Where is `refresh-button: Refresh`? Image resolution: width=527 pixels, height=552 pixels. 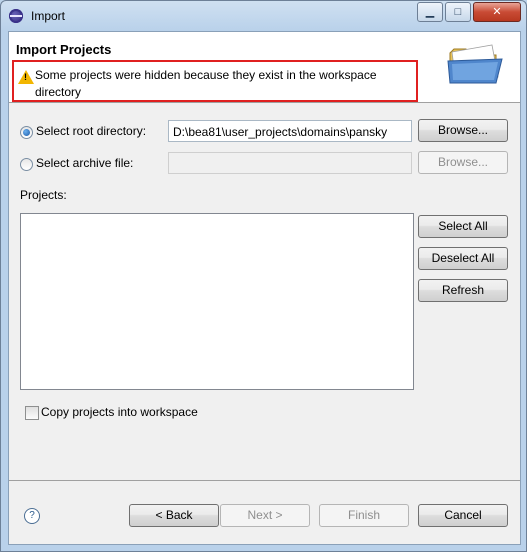 refresh-button: Refresh is located at coordinates (463, 290).